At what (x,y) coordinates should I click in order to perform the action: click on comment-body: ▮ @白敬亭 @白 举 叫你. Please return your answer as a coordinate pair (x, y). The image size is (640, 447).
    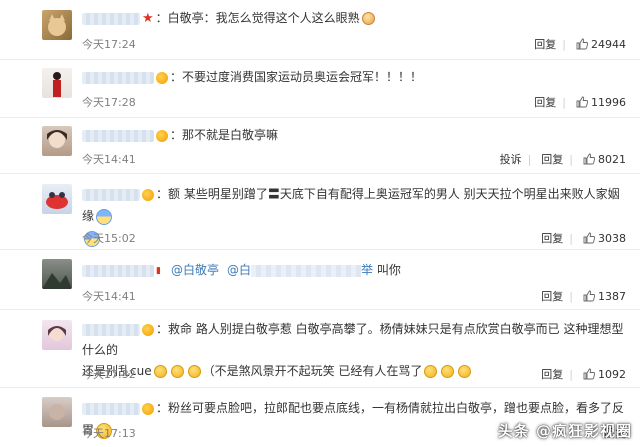
    Looking at the image, I should click on (354, 270).